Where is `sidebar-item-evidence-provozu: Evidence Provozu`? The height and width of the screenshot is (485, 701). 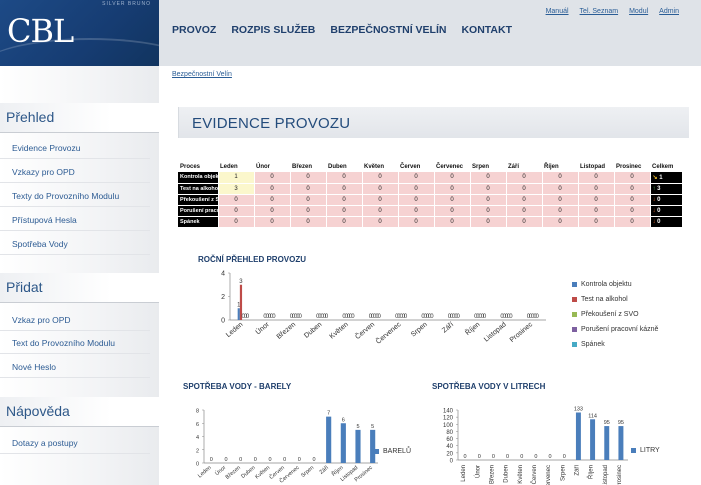
sidebar-item-evidence-provozu: Evidence Provozu is located at coordinates (75, 148).